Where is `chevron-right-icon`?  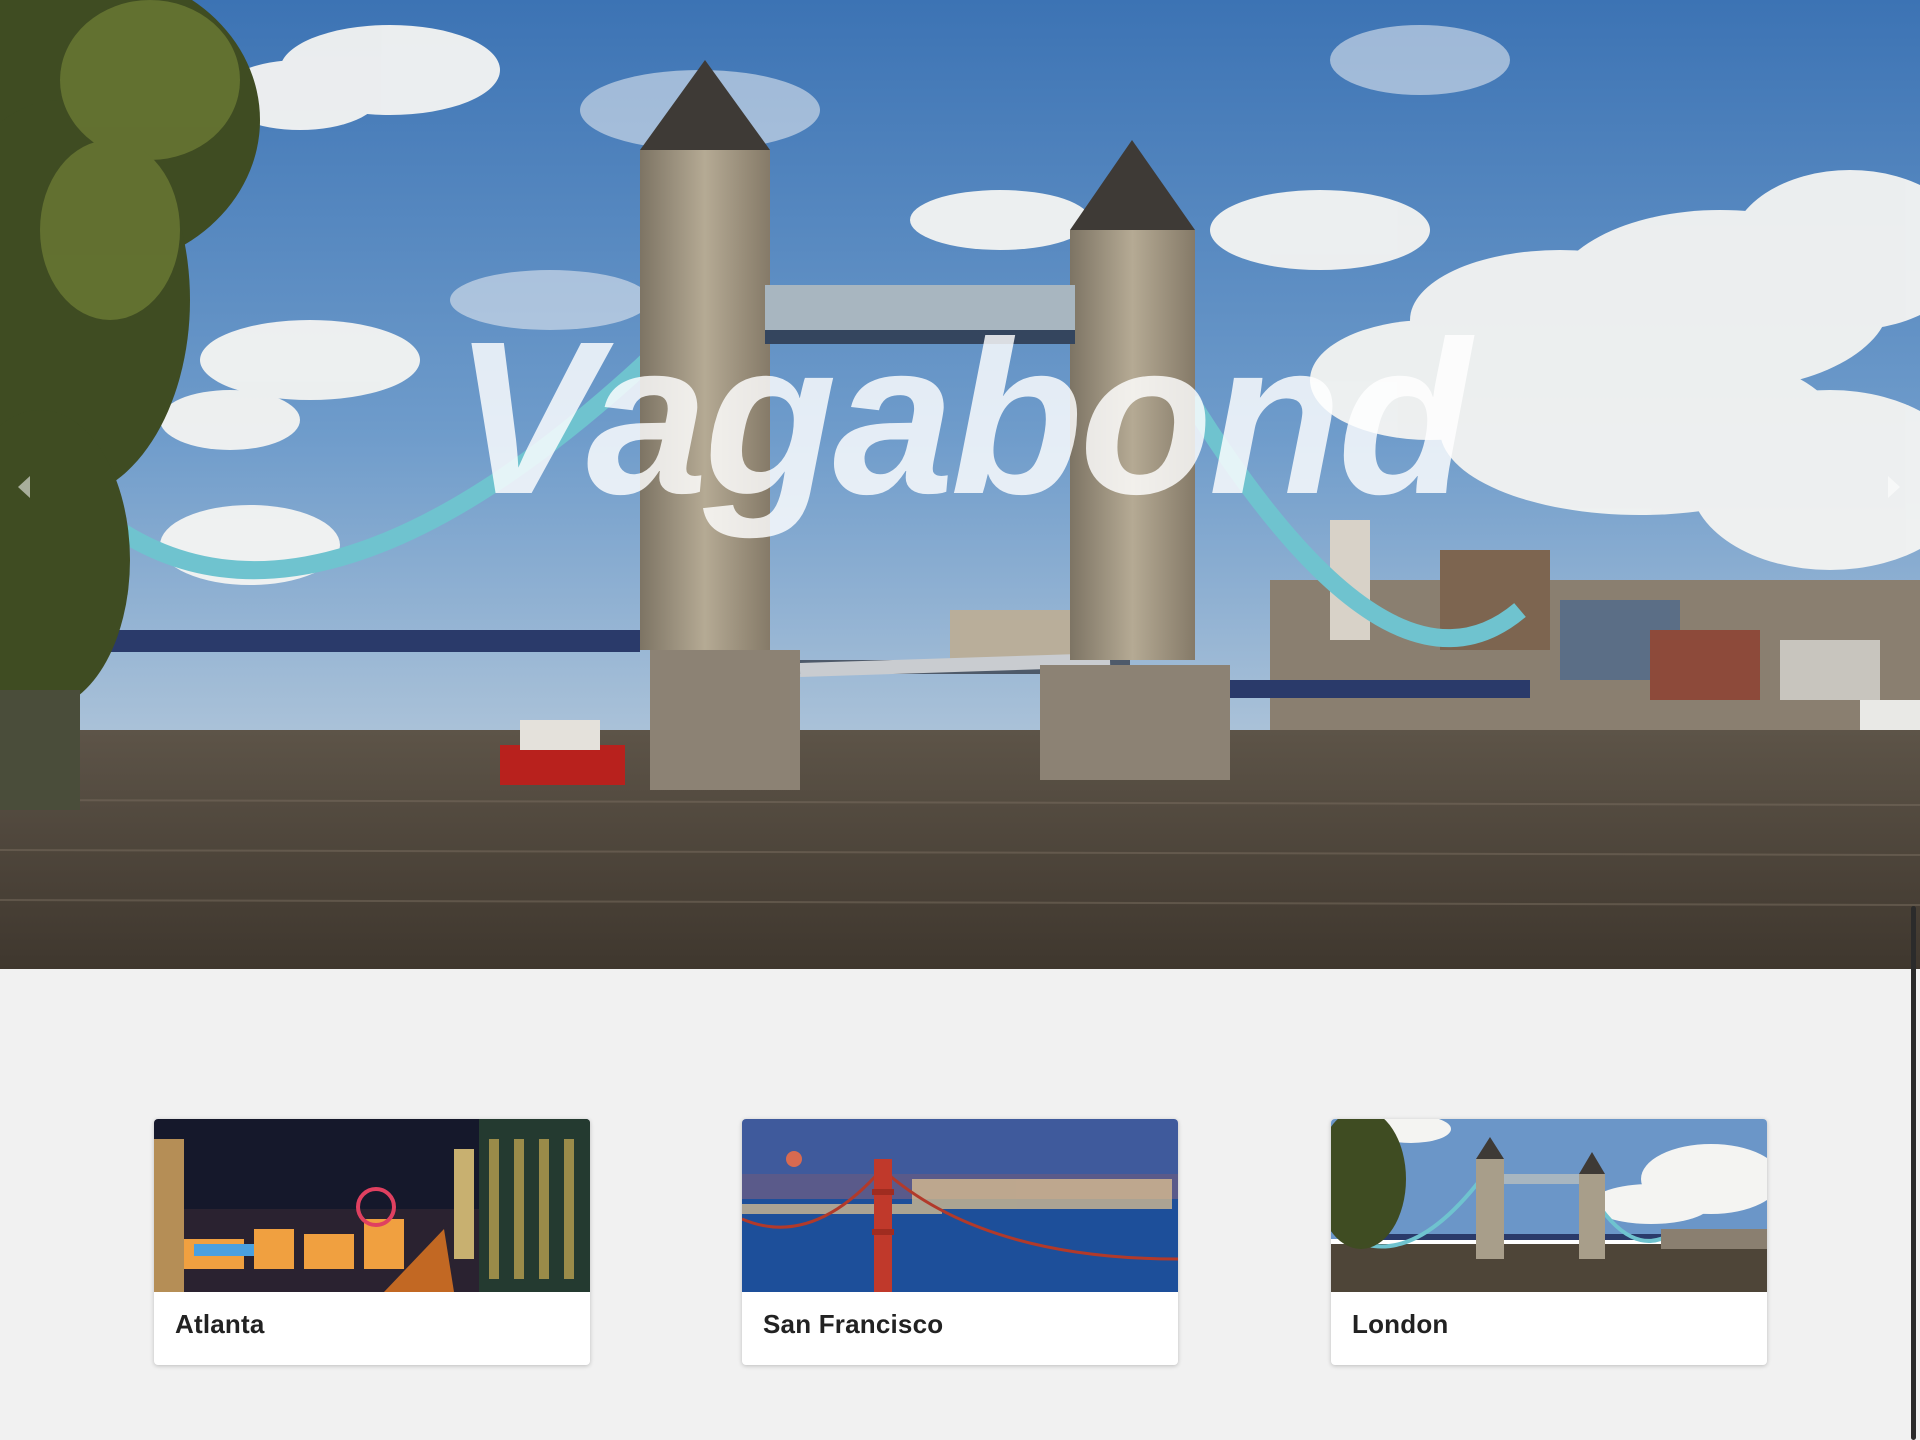
chevron-right-icon is located at coordinates (1894, 487).